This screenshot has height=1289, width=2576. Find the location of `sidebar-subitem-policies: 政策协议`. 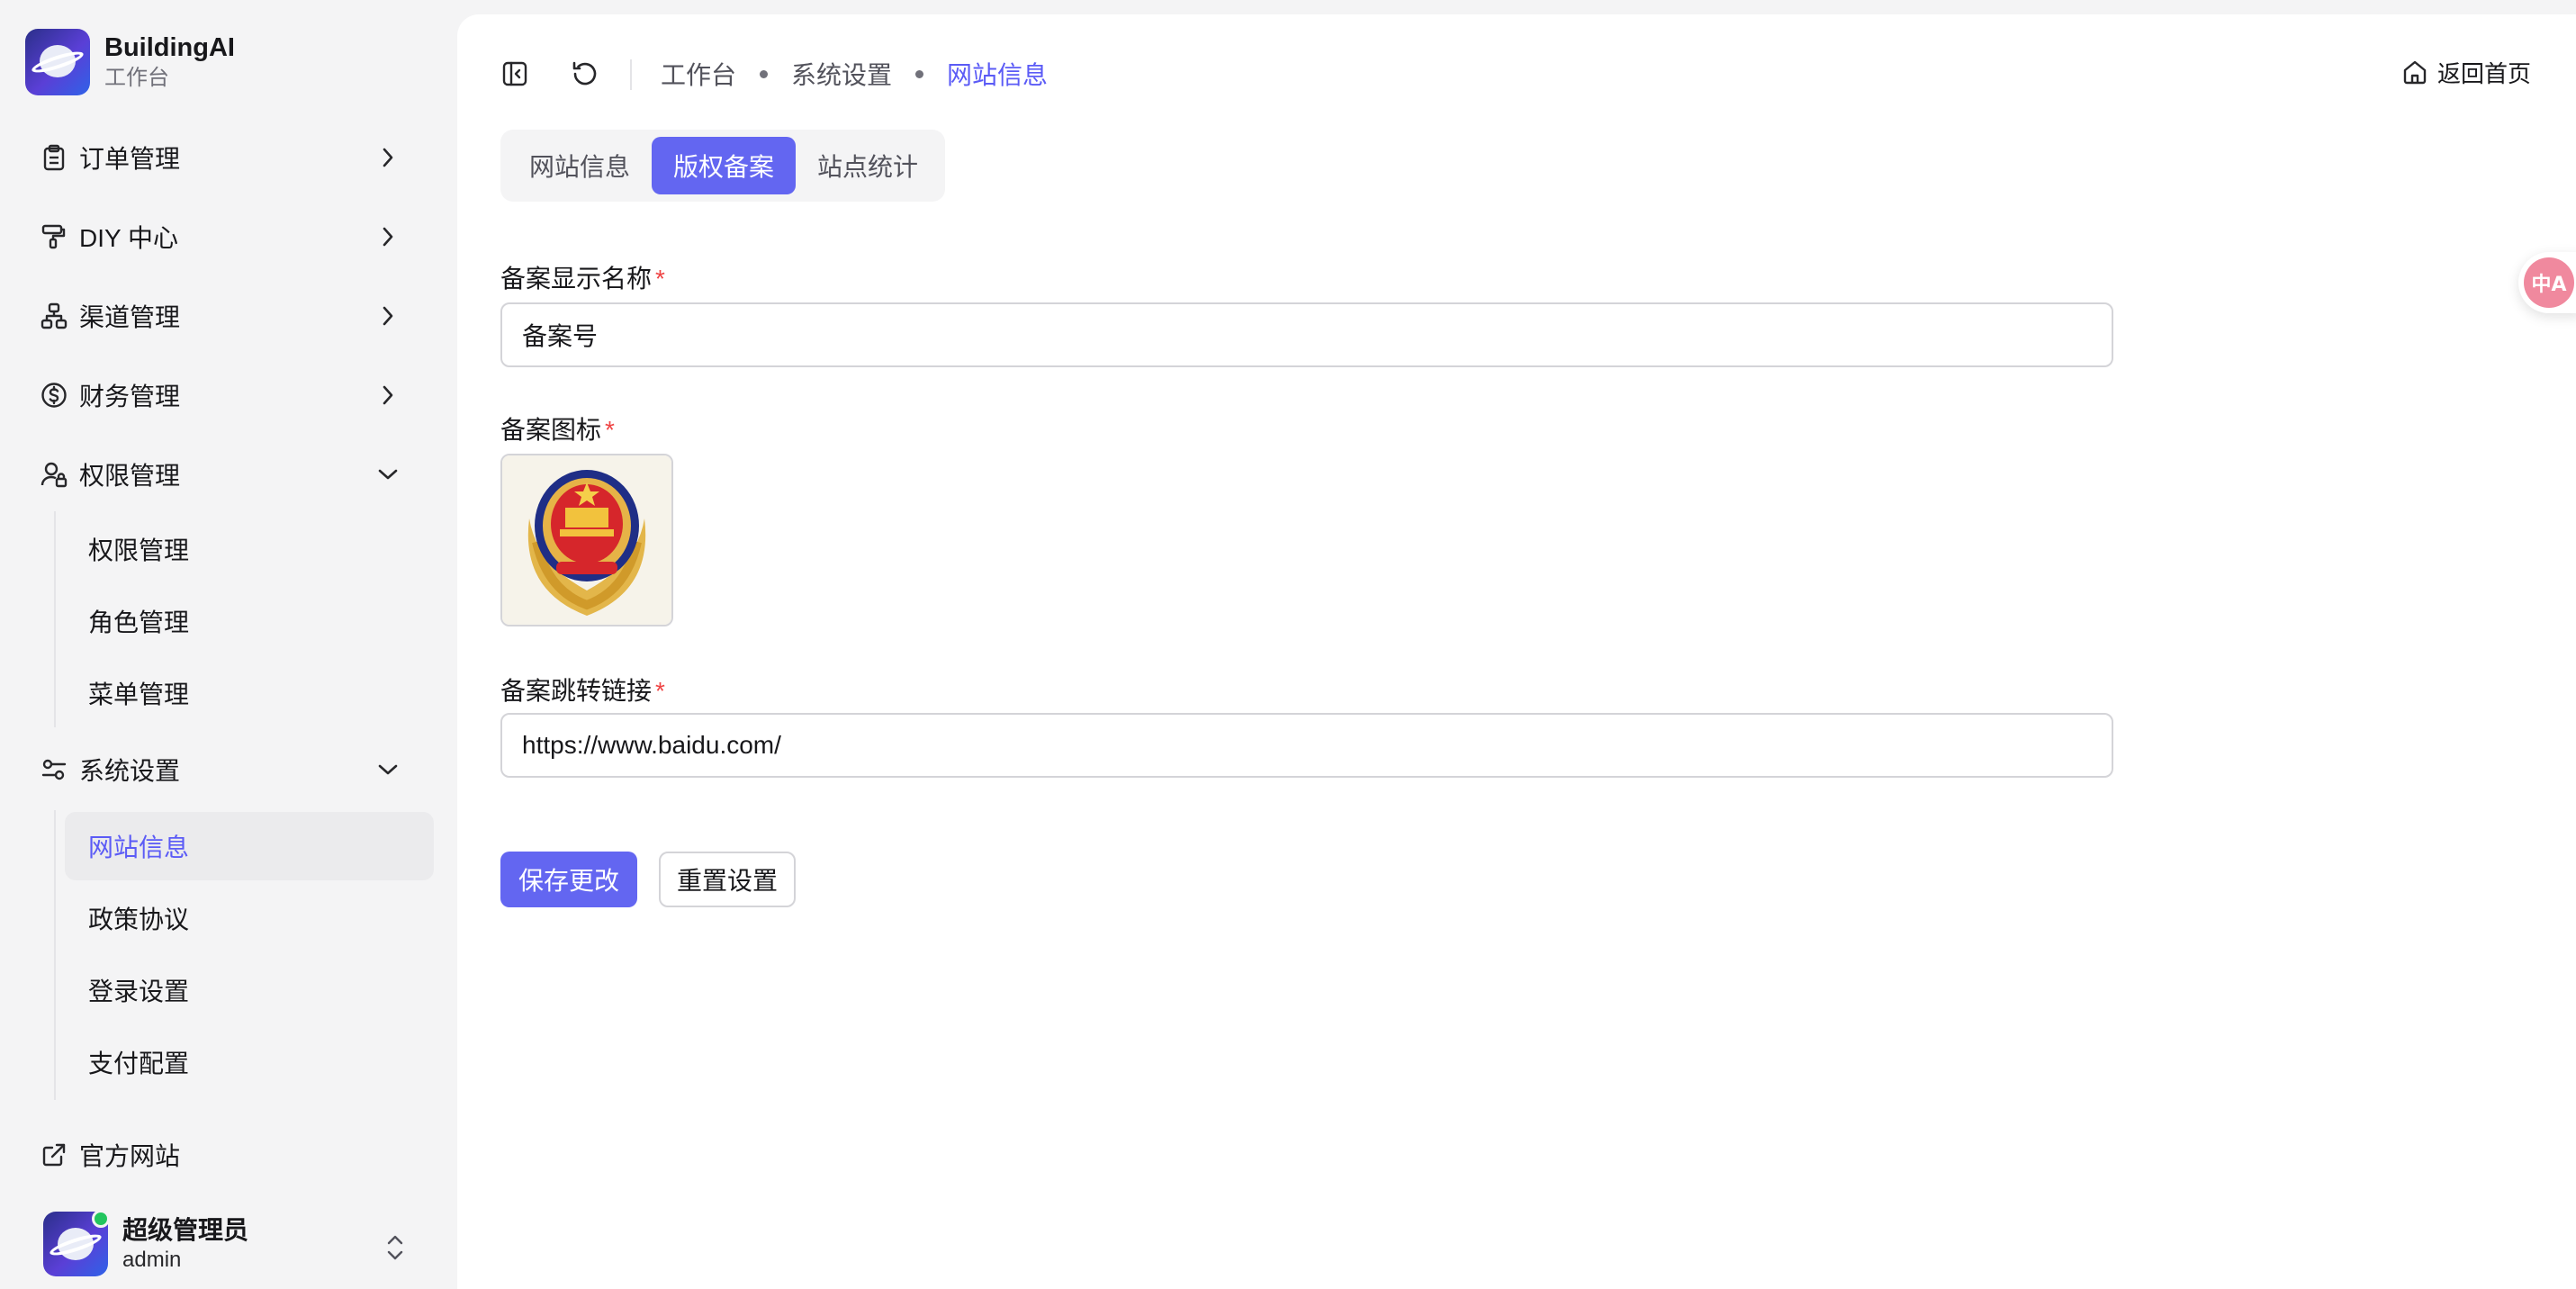

sidebar-subitem-policies: 政策协议 is located at coordinates (249, 918).